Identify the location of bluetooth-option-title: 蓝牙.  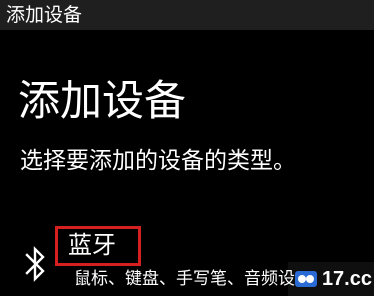
(92, 245).